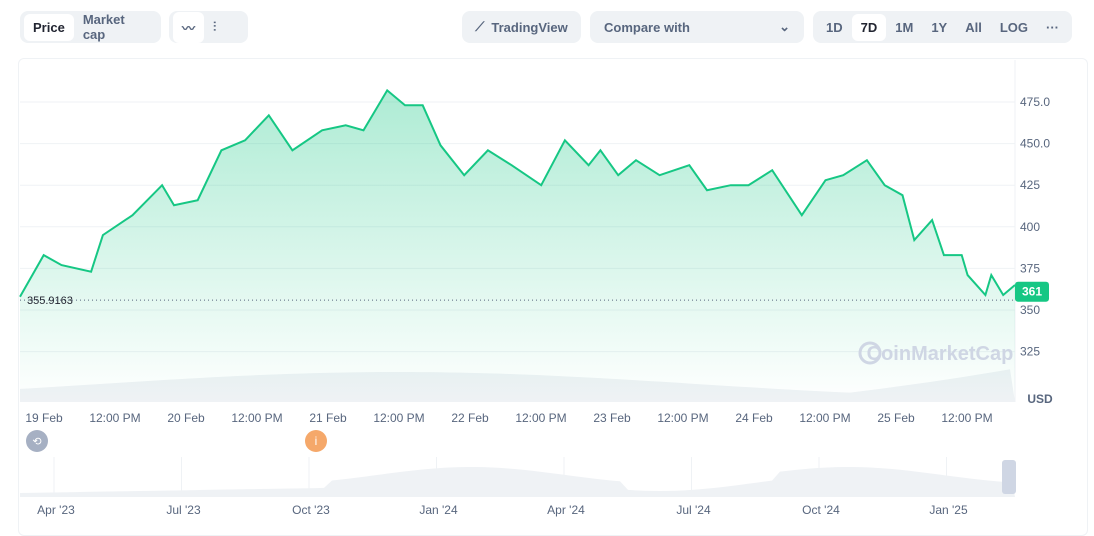  Describe the element at coordinates (1030, 185) in the screenshot. I see `y-tick-label: 425` at that location.